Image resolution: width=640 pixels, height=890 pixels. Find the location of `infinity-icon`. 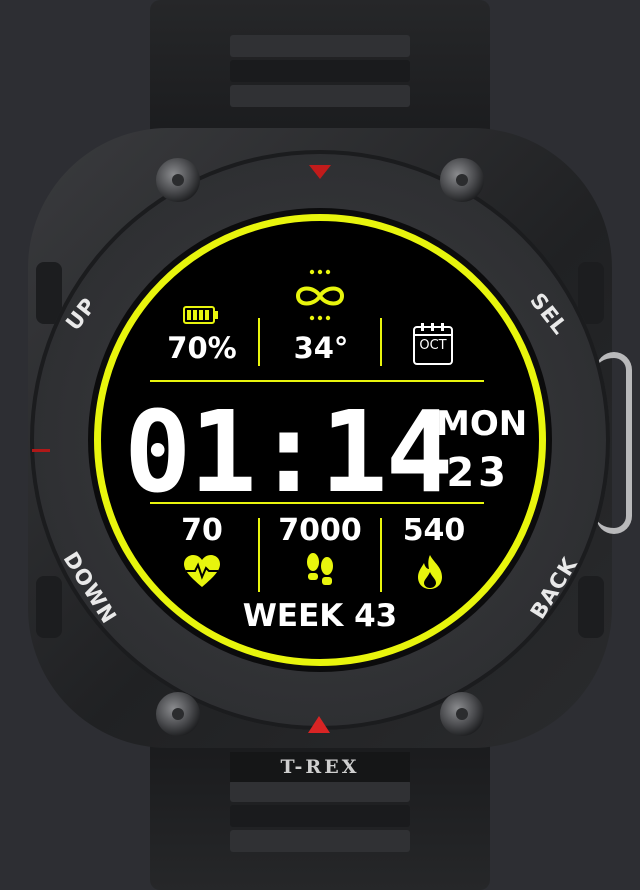

infinity-icon is located at coordinates (320, 295).